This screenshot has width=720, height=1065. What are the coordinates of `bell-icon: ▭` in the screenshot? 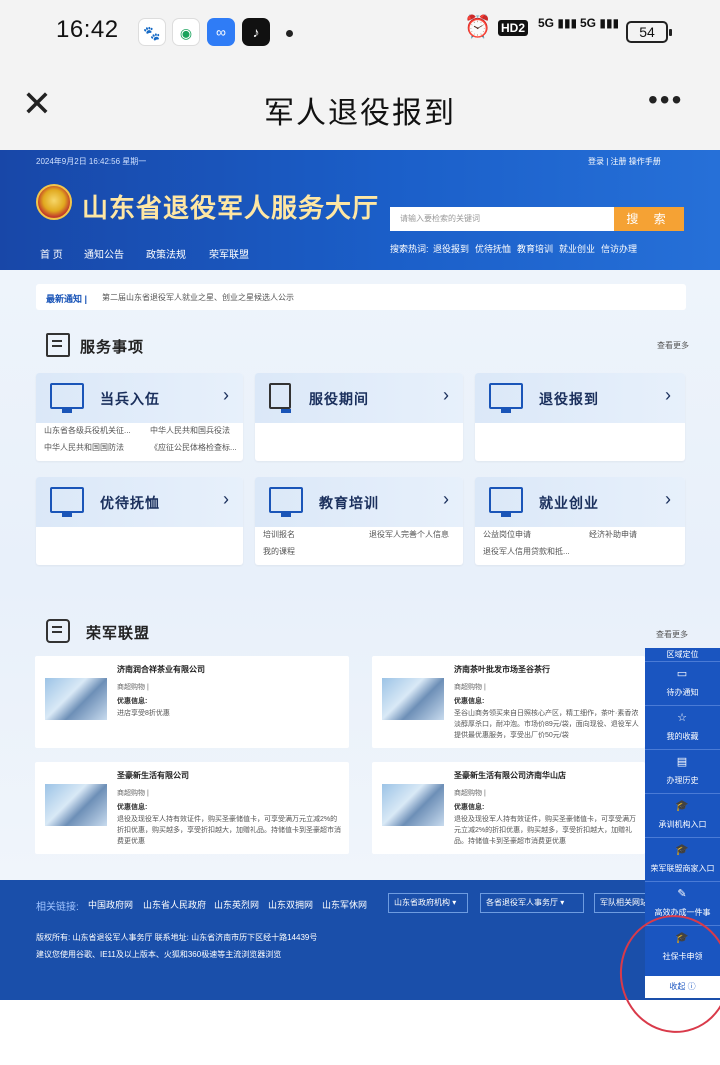 It's located at (682, 674).